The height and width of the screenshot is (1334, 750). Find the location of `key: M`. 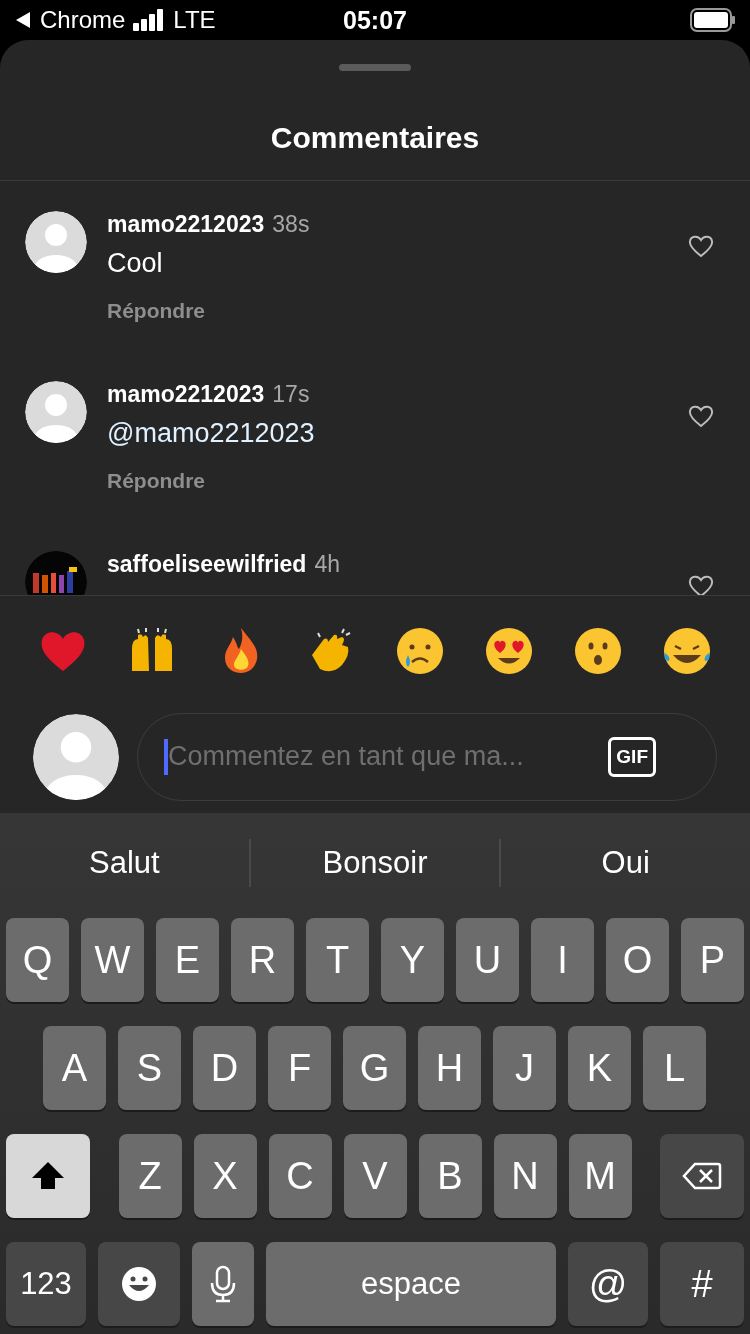

key: M is located at coordinates (600, 1176).